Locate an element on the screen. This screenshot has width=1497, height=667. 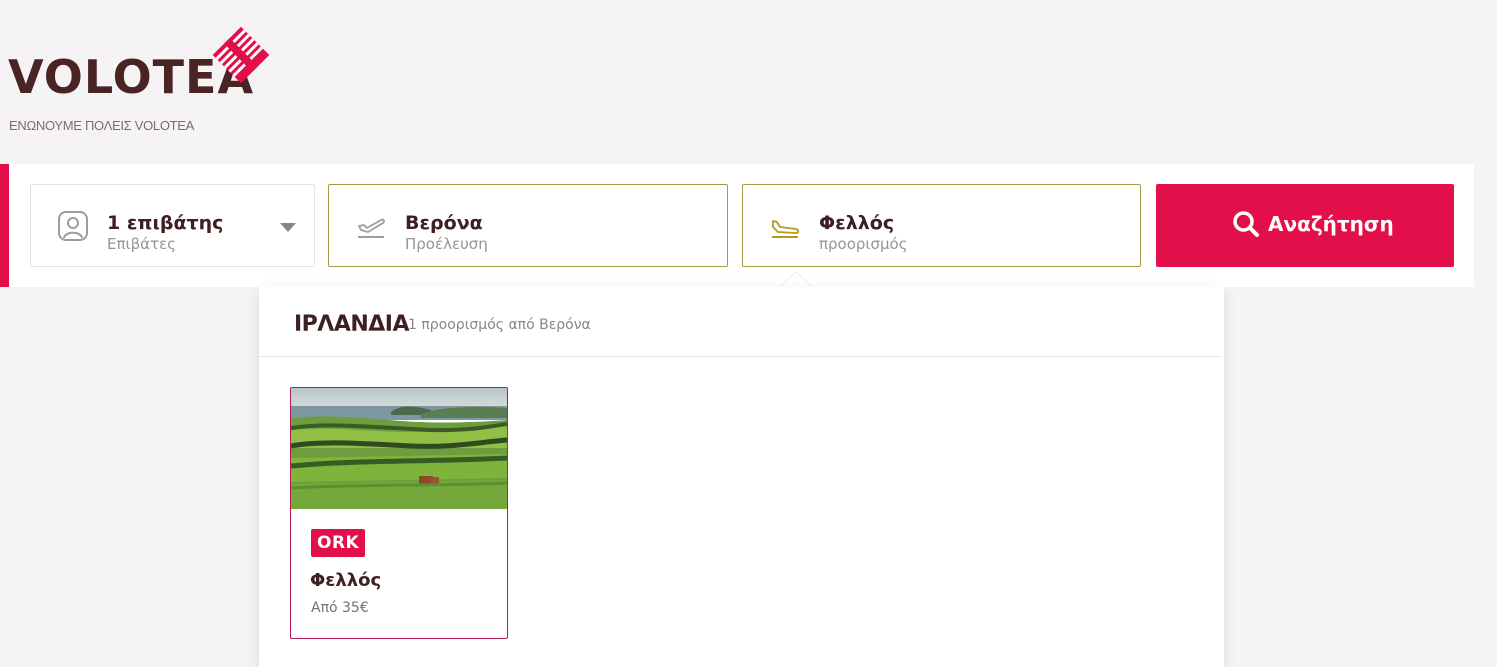
destination-city: Φελλός is located at coordinates (346, 580).